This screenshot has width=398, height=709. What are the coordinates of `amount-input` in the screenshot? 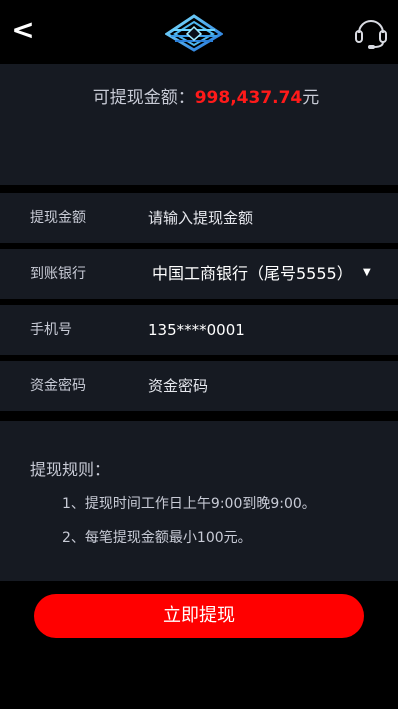 It's located at (263, 218).